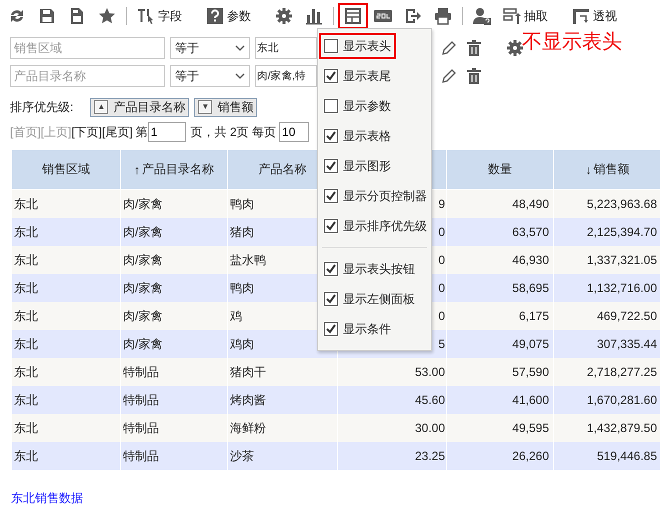 The width and height of the screenshot is (660, 519). Describe the element at coordinates (572, 42) in the screenshot. I see `annotation-text: 不显示表头` at that location.